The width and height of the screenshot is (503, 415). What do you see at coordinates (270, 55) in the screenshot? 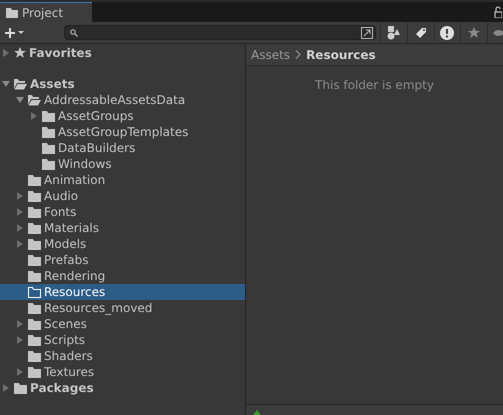
I see `breadcrumb-link: Assets` at bounding box center [270, 55].